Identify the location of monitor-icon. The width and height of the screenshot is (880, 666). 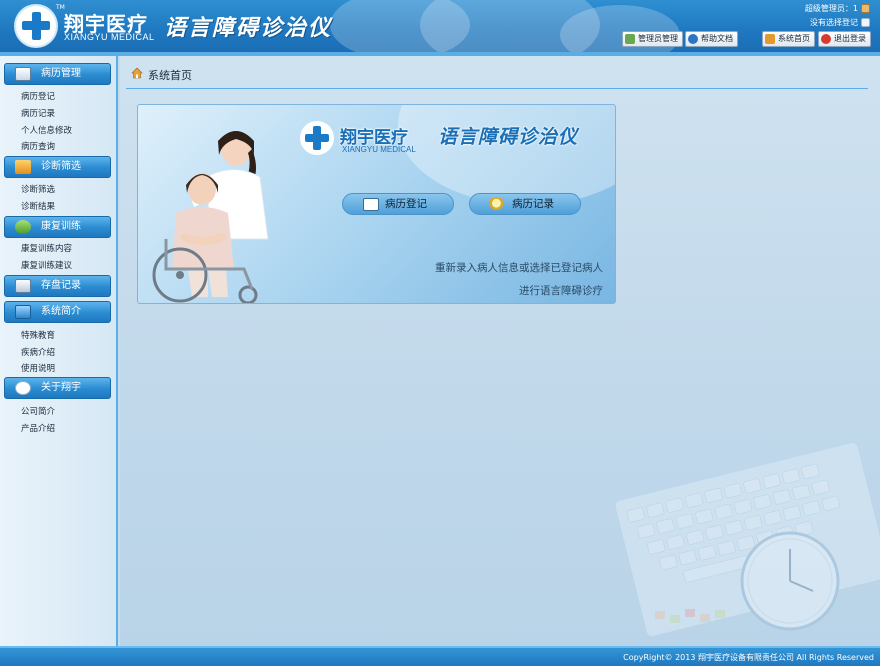
(23, 312).